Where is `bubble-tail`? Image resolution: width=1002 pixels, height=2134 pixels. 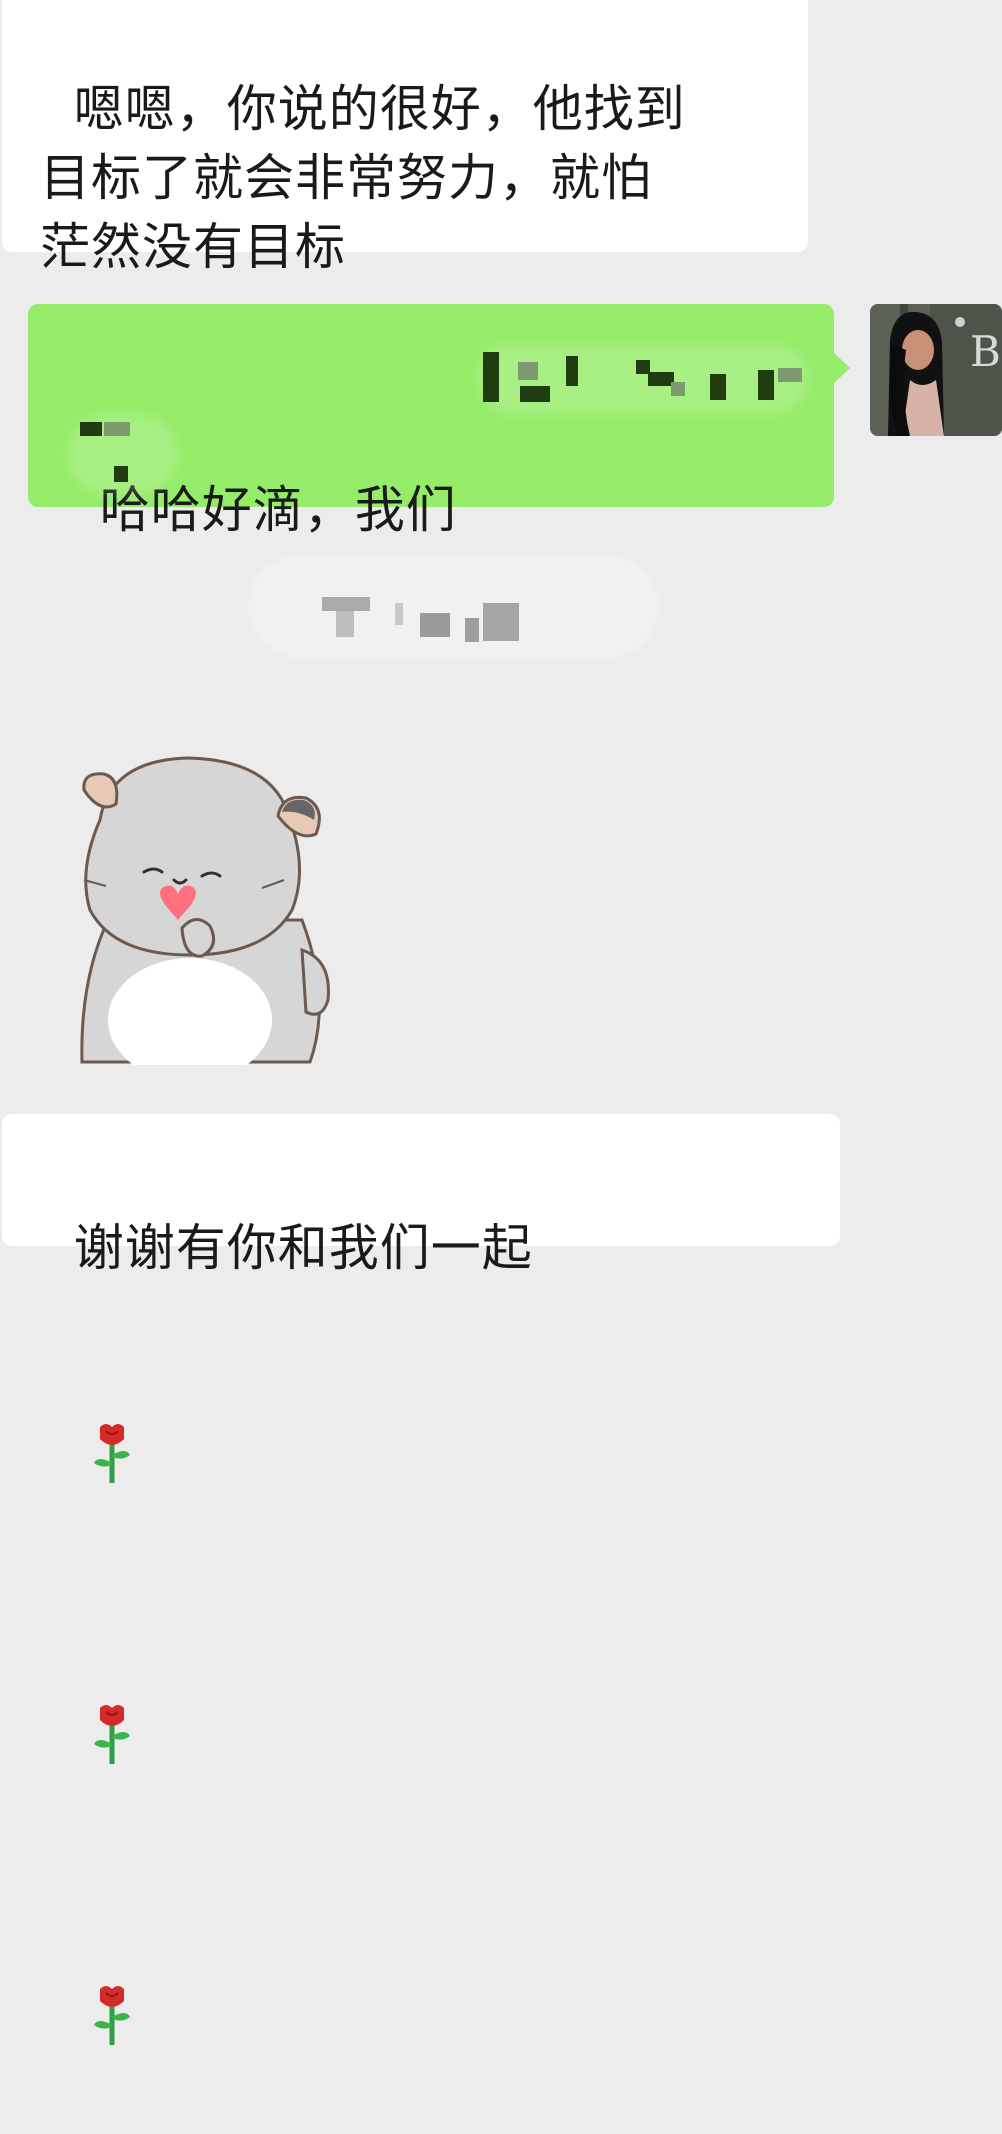
bubble-tail is located at coordinates (841, 368).